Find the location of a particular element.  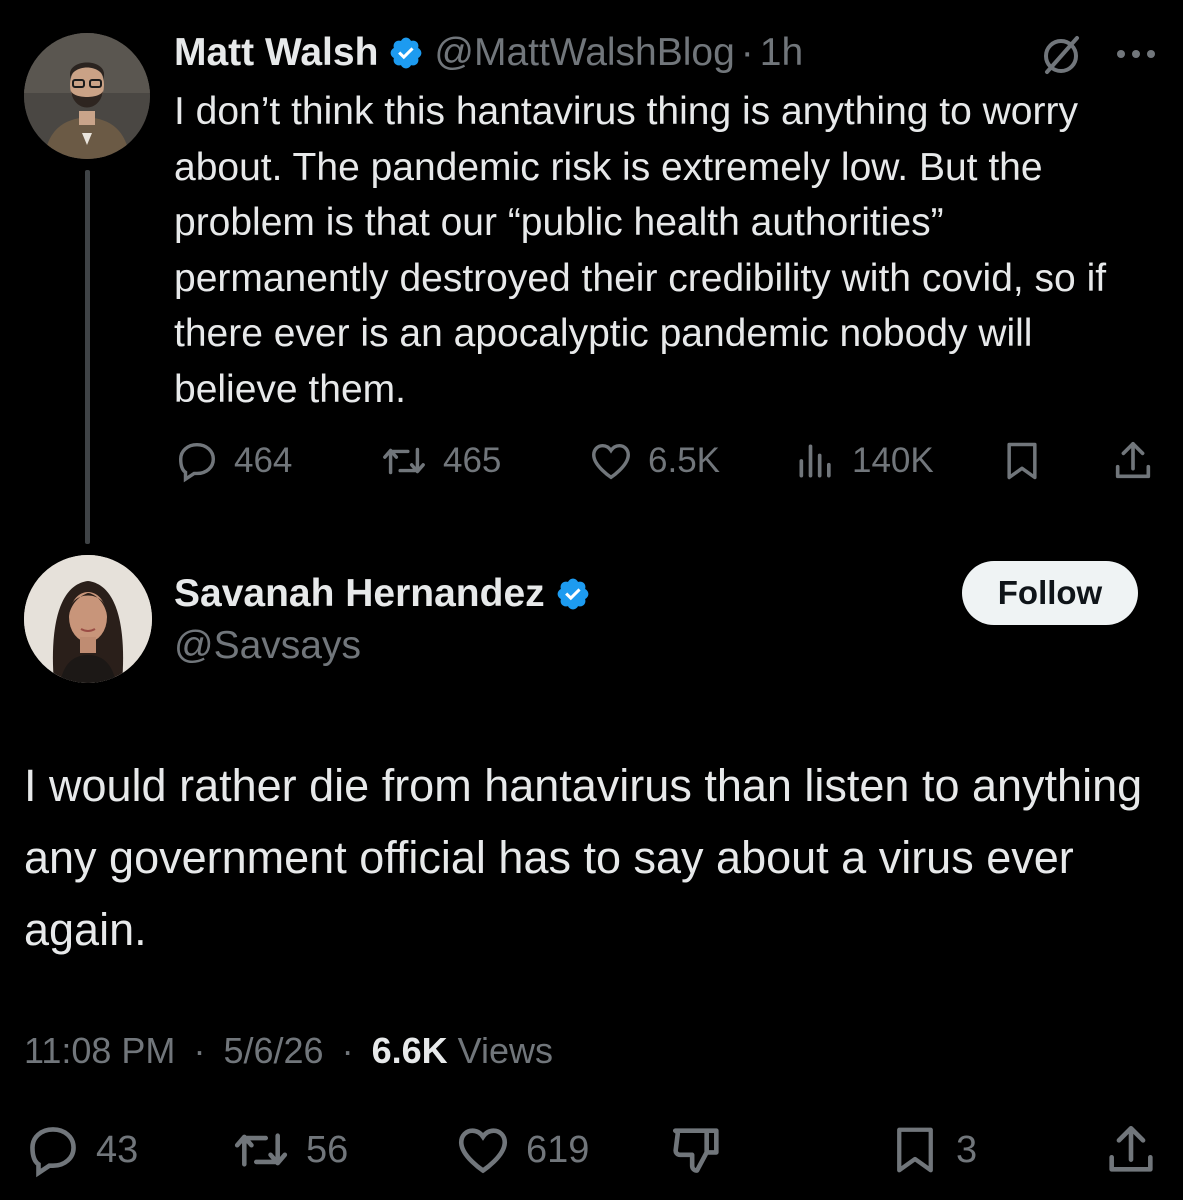

reply-bookmark-count: 3 is located at coordinates (967, 1149).